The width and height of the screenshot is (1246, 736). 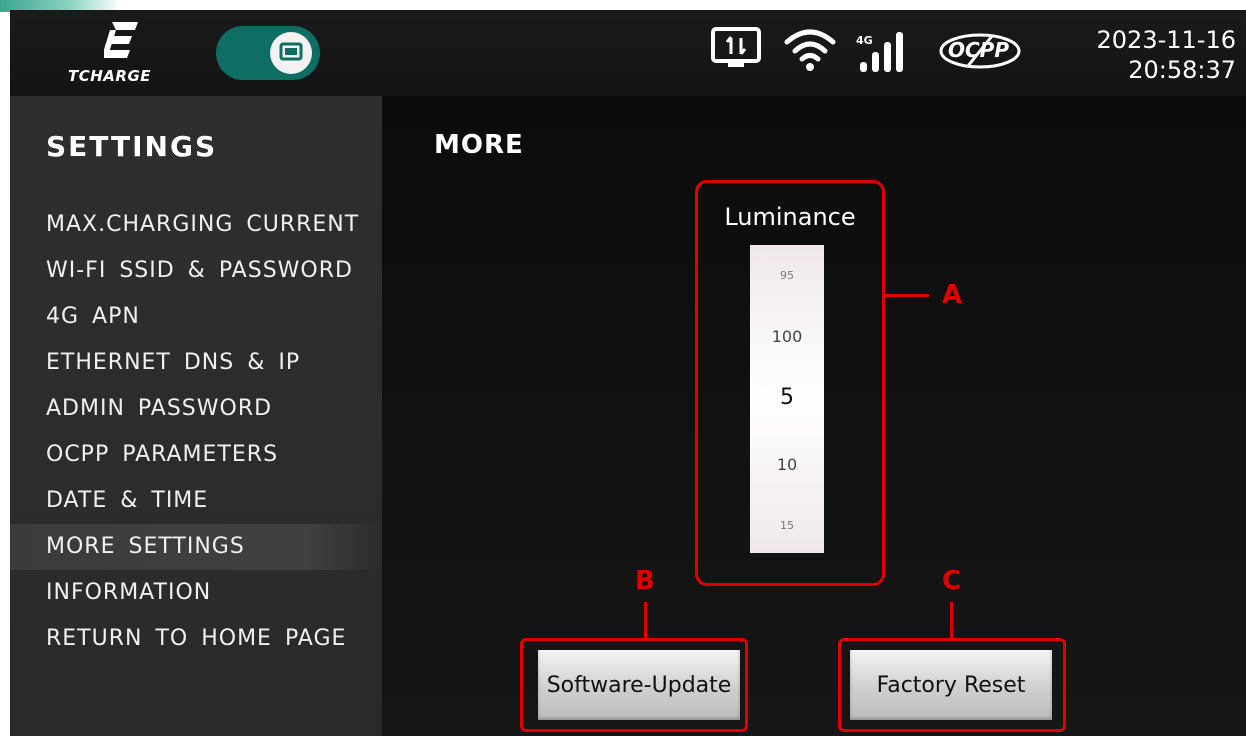 What do you see at coordinates (951, 620) in the screenshot?
I see `callout-c-line` at bounding box center [951, 620].